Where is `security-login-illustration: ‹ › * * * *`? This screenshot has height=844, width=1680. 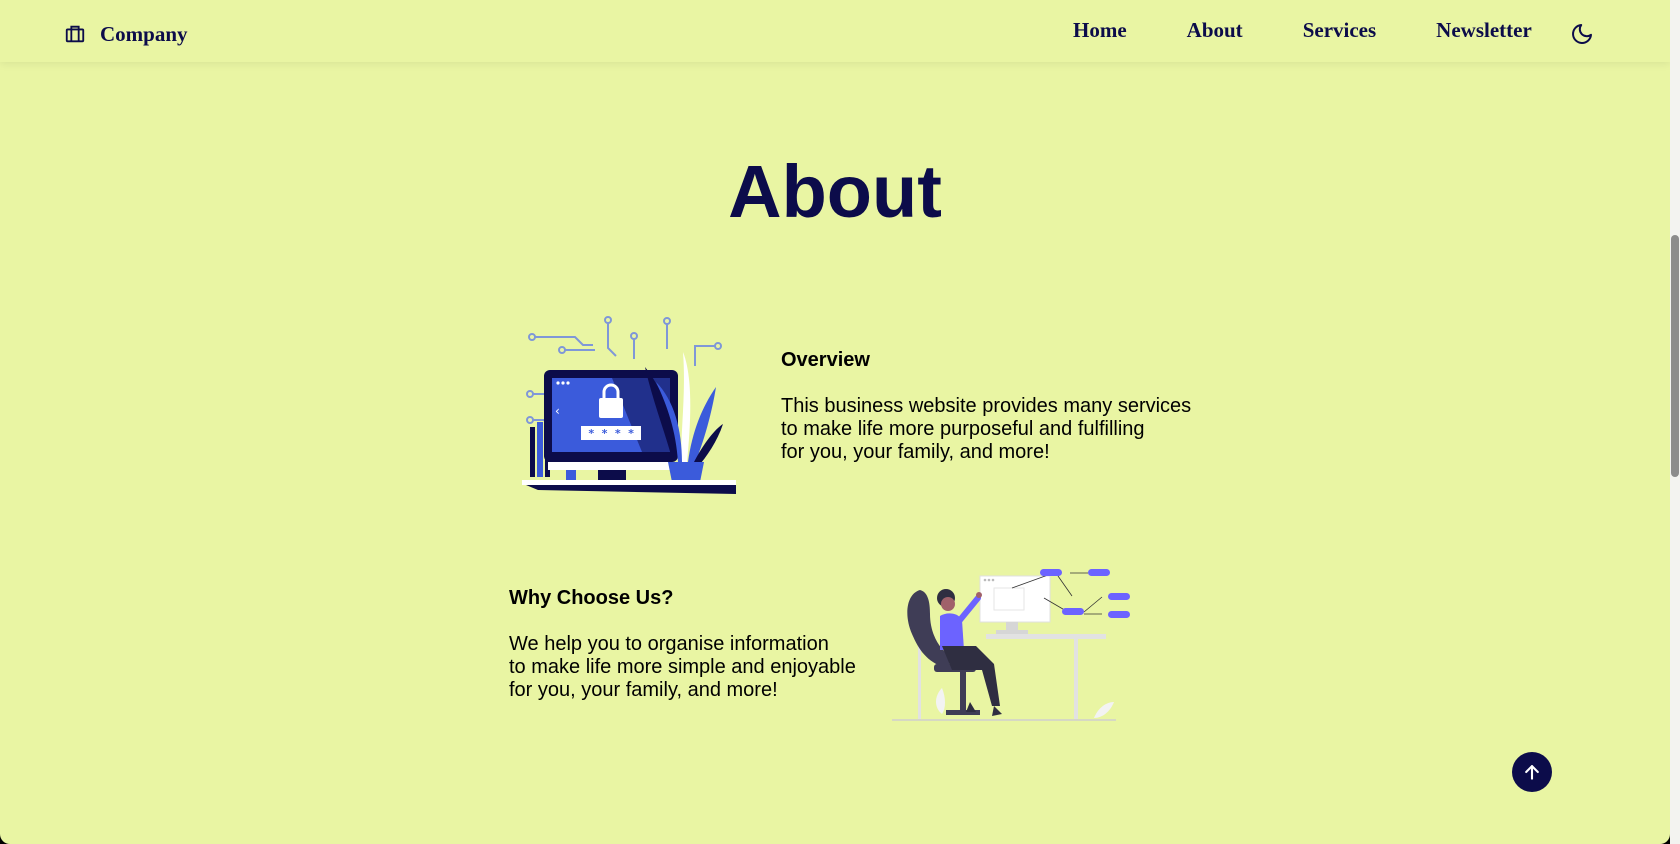 security-login-illustration: ‹ › * * * * is located at coordinates (629, 405).